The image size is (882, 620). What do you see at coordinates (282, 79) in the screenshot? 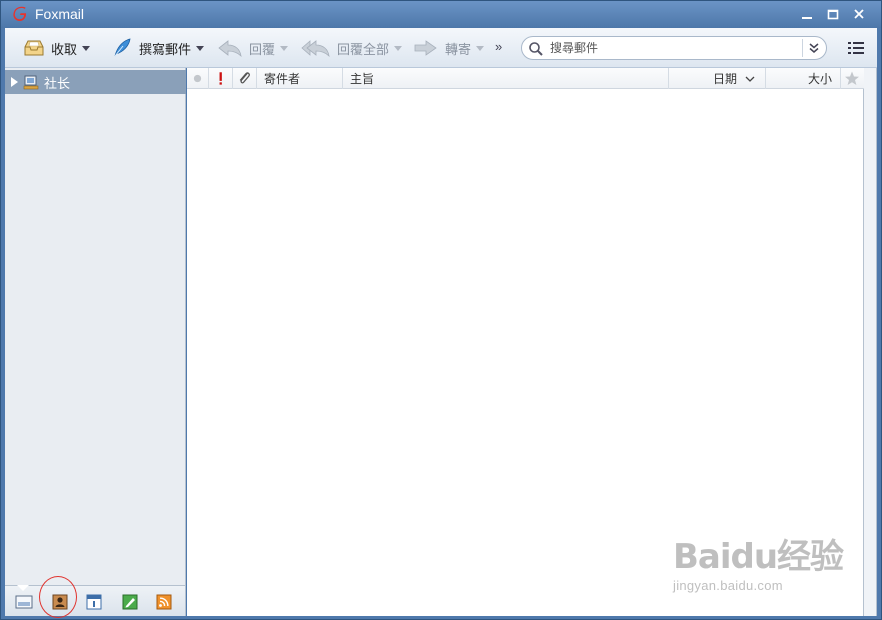
I see `sender-column-label: 寄件者` at bounding box center [282, 79].